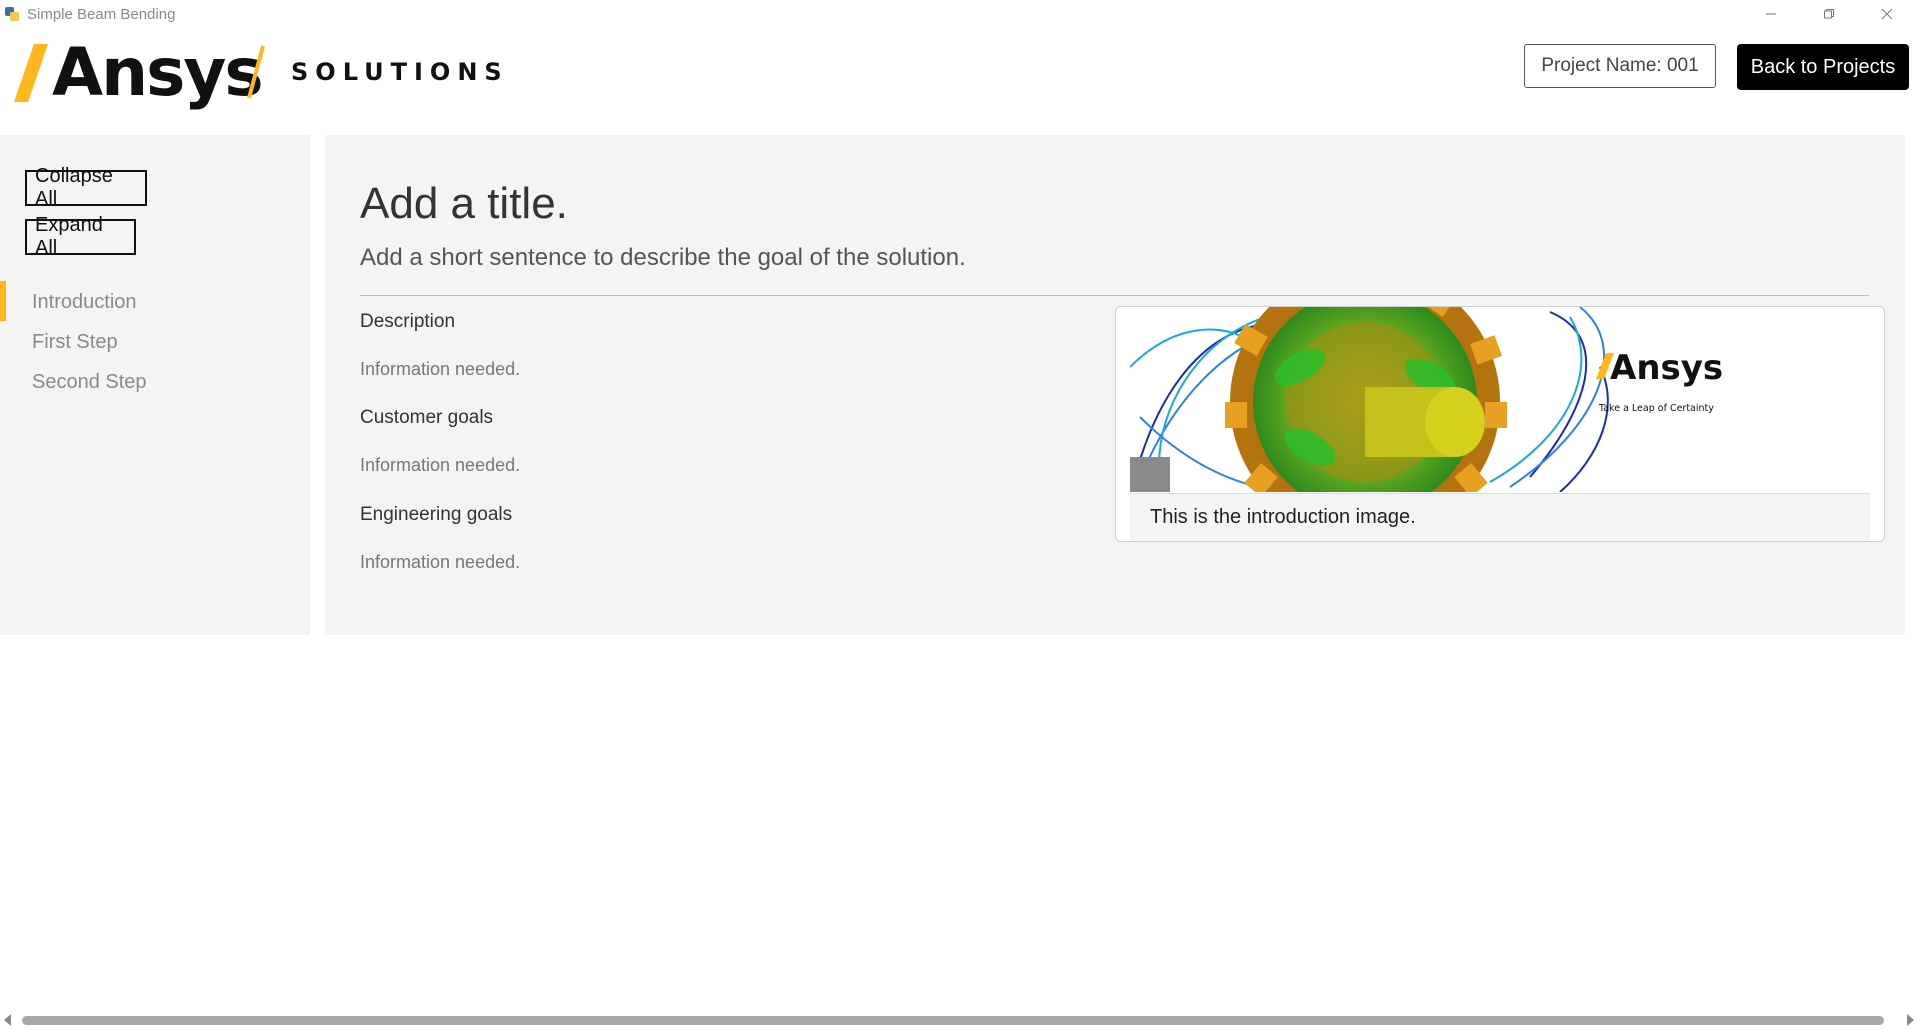 The width and height of the screenshot is (1920, 1030). What do you see at coordinates (1620, 66) in the screenshot?
I see `project-name-button: Project Name: 001` at bounding box center [1620, 66].